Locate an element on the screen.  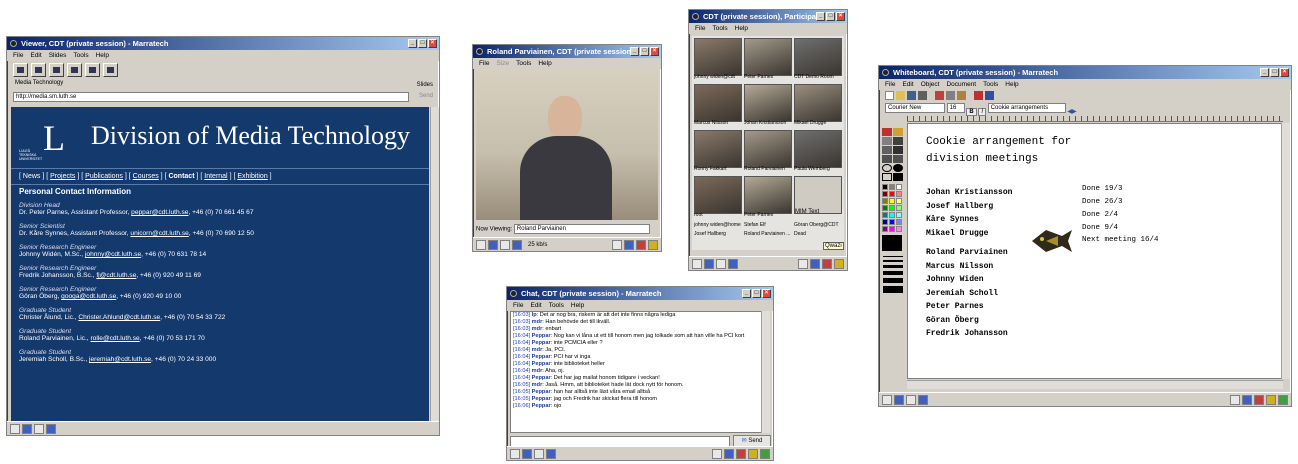
nav-internal: Internal is located at coordinates (215, 176).